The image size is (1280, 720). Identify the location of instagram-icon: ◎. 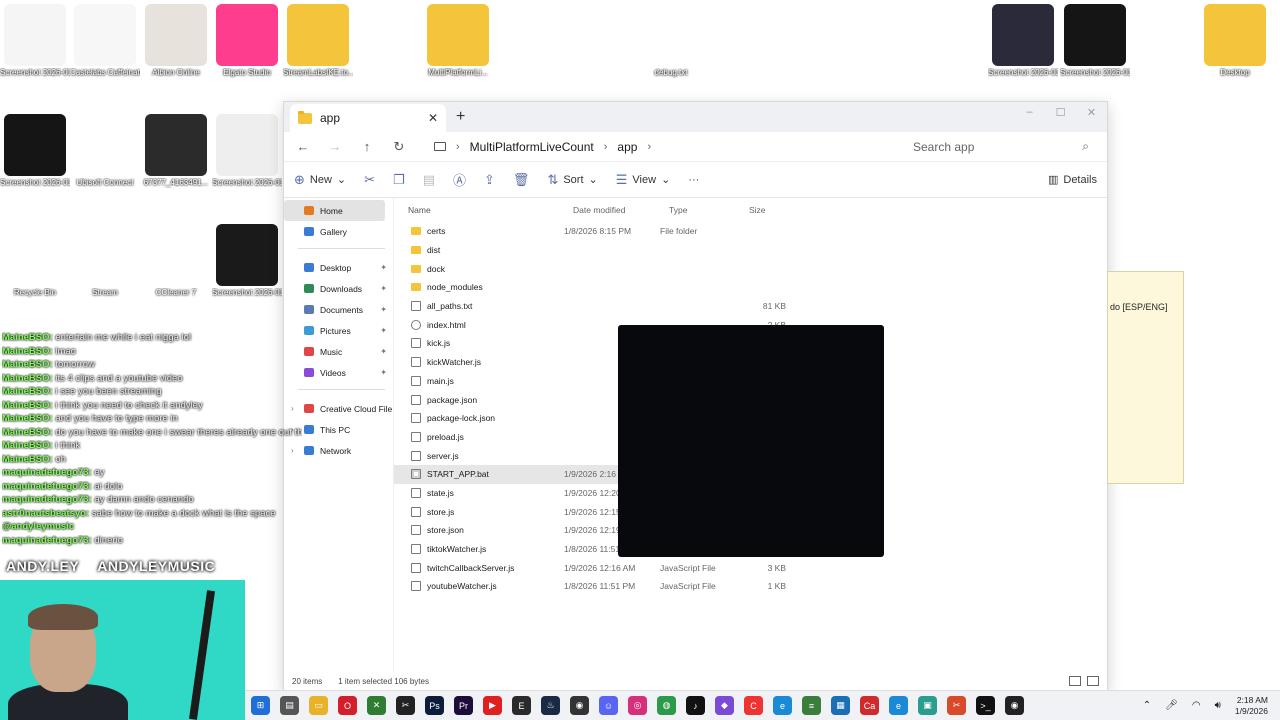
(637, 705).